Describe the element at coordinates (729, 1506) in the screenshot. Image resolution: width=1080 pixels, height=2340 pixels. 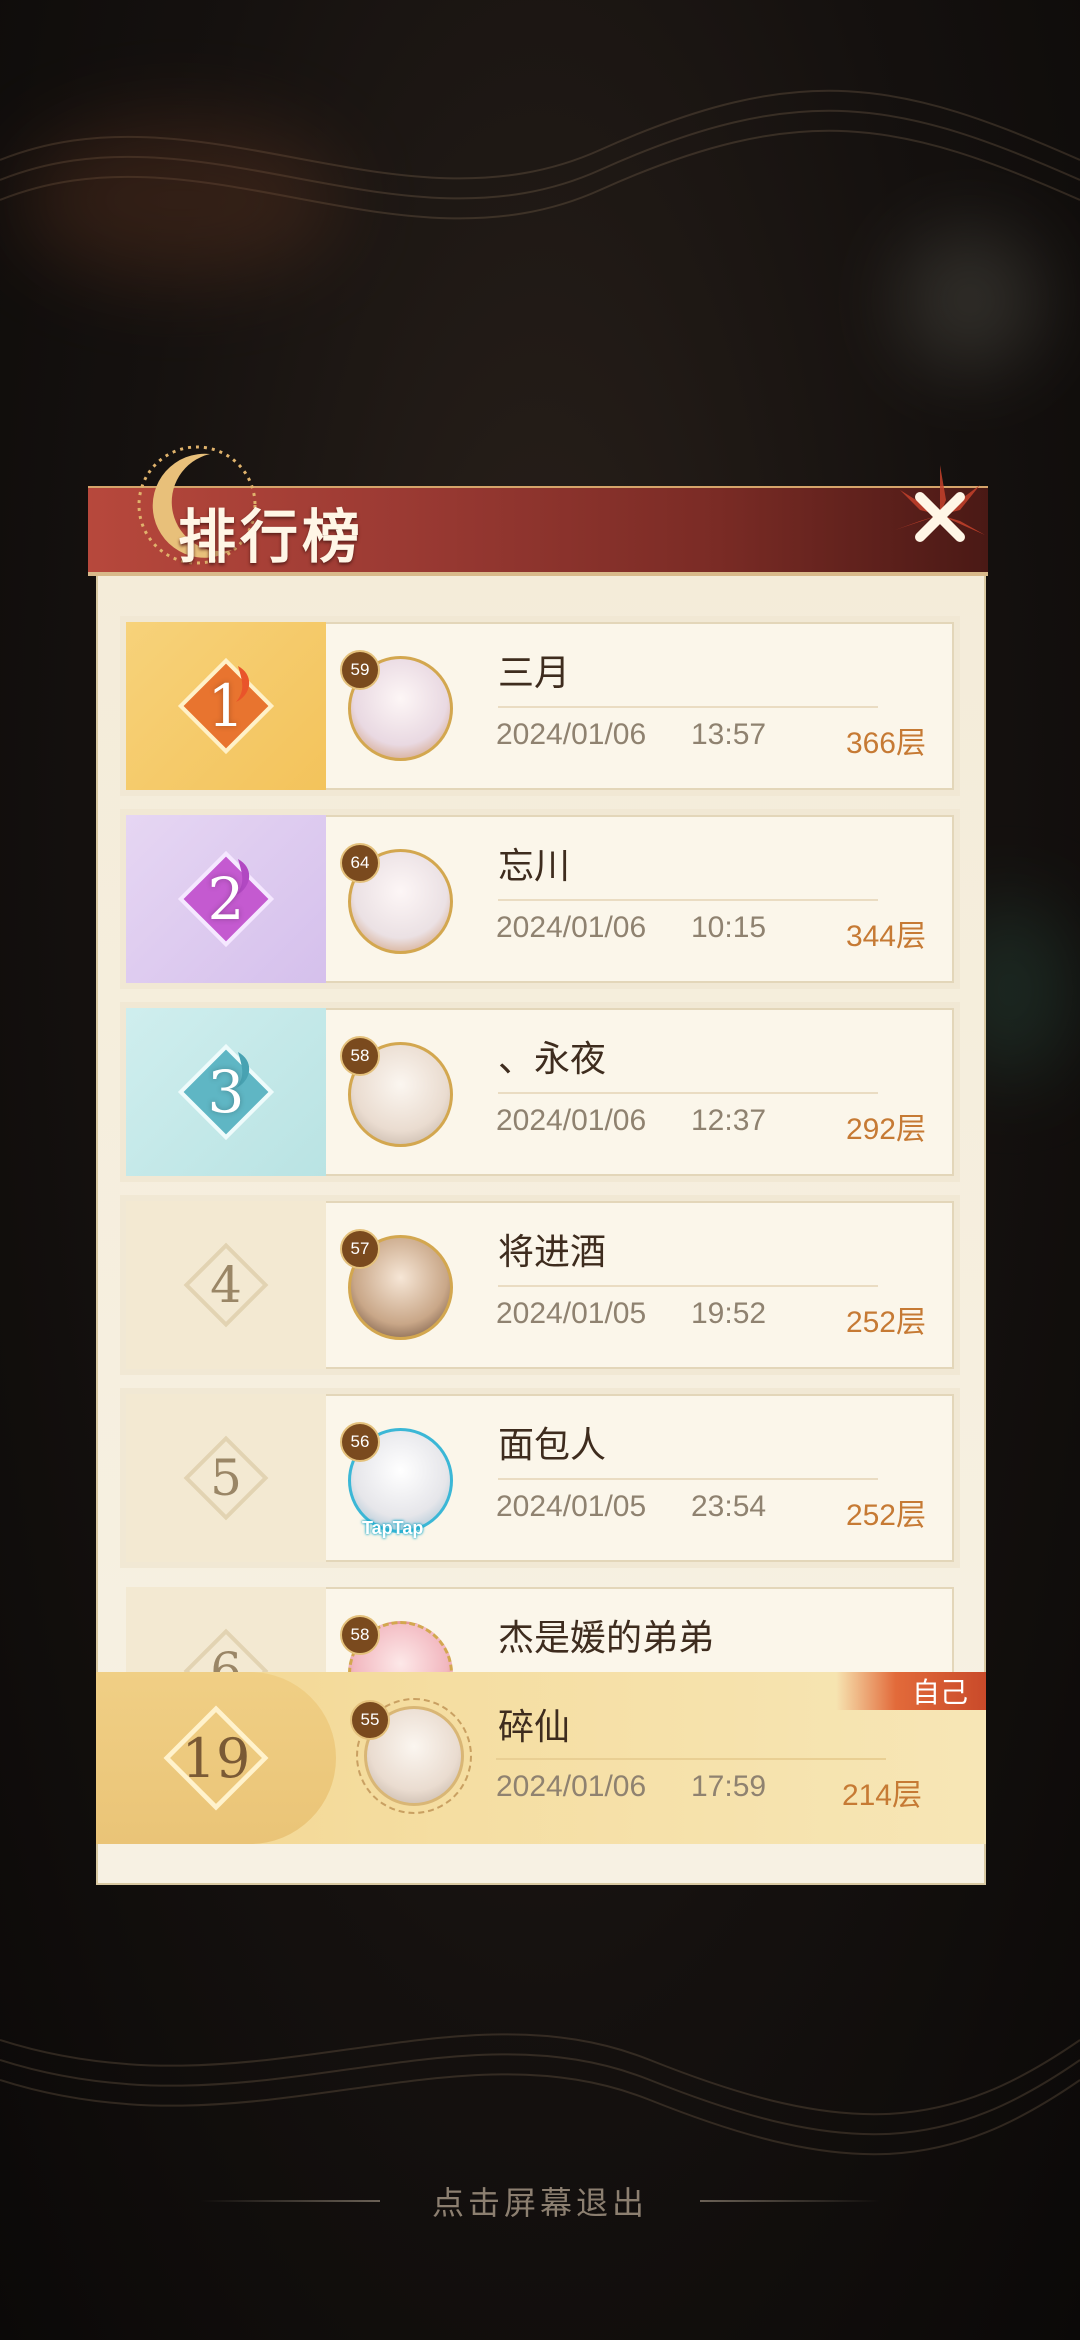
I see `record-time: 23:54` at that location.